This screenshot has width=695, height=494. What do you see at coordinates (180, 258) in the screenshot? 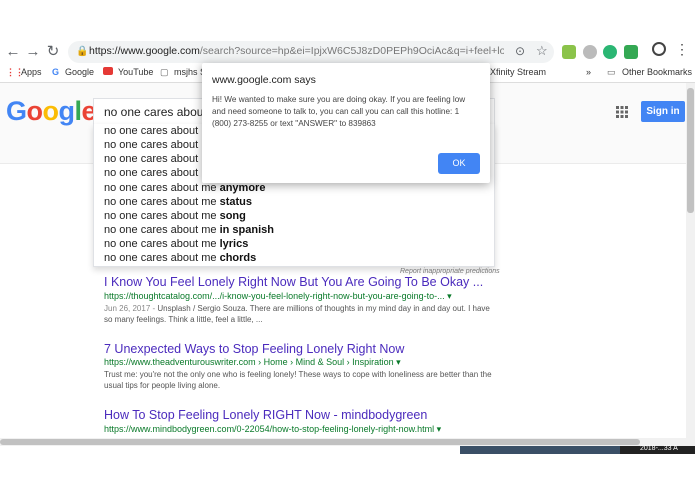
I see `suggestion-item: no one cares about me chords` at bounding box center [180, 258].